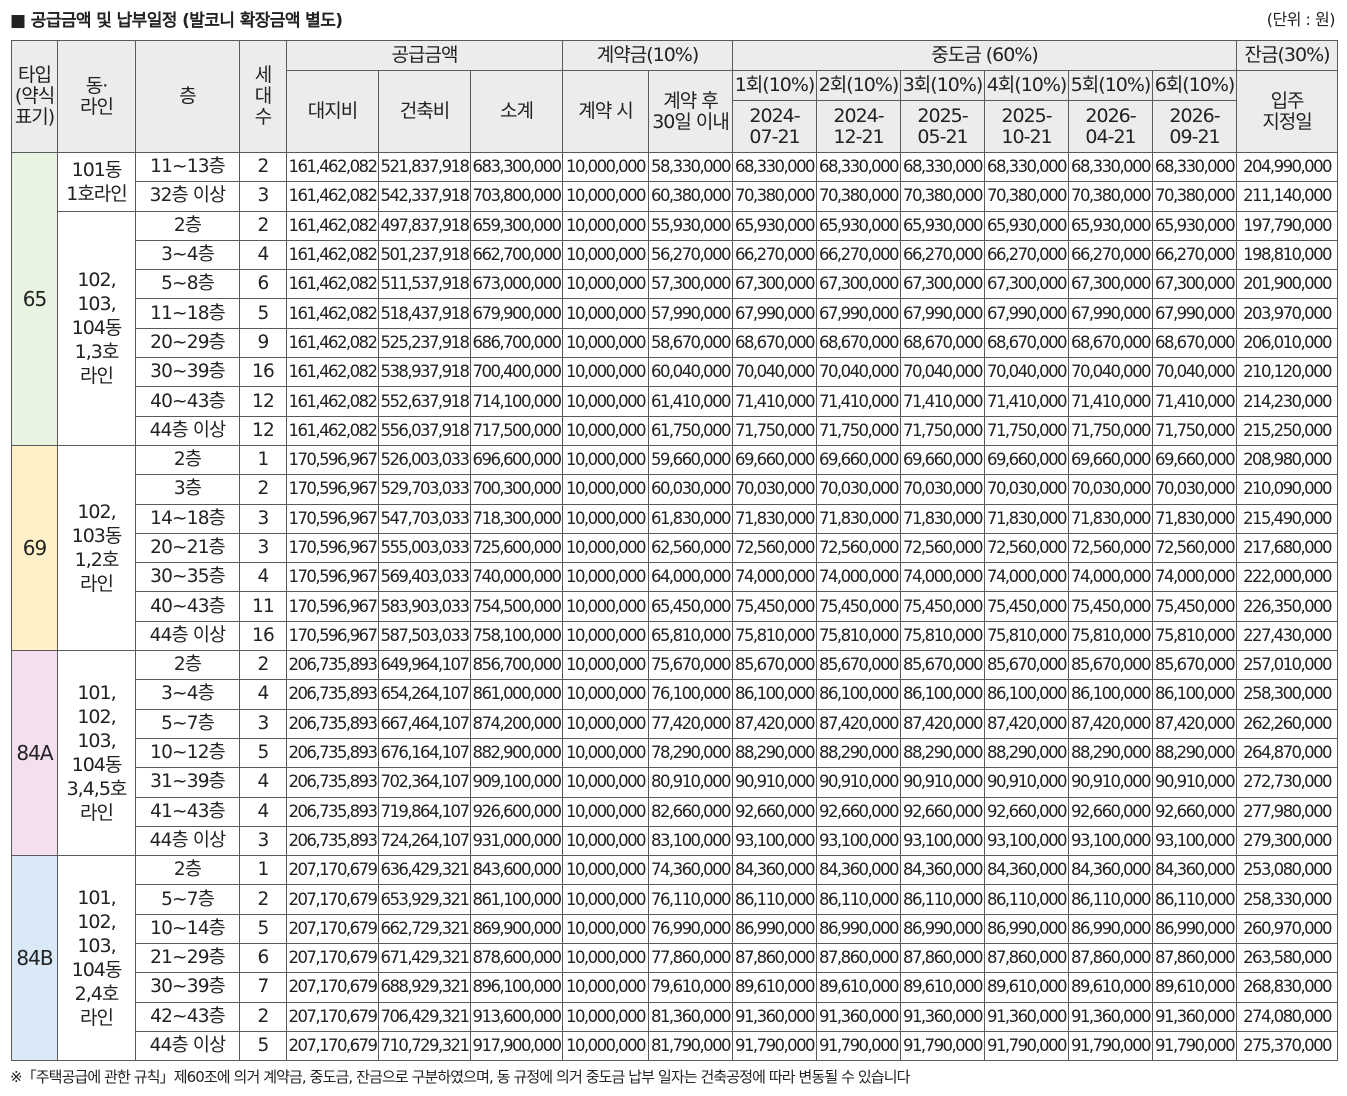 The image size is (1347, 1096). I want to click on middle-payment-3-cell: 86,100,000, so click(943, 694).